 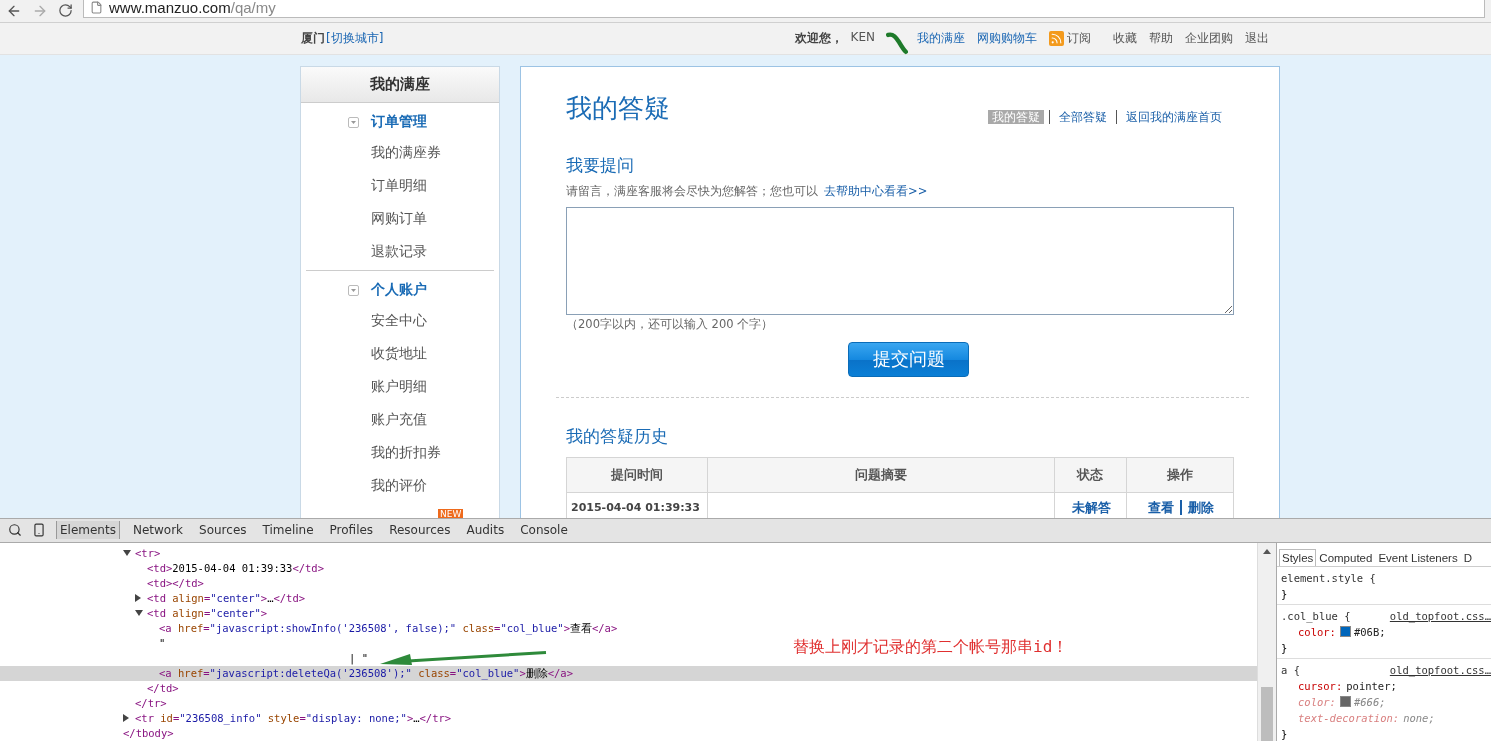 What do you see at coordinates (1467, 557) in the screenshot?
I see `styles-tab: D` at bounding box center [1467, 557].